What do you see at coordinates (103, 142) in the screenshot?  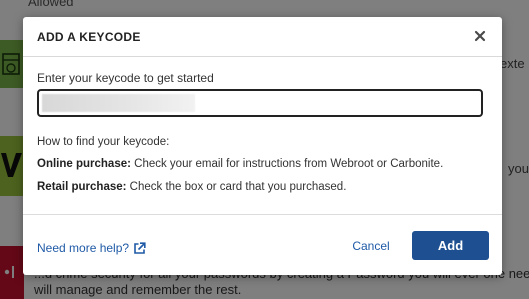 I see `help-heading: How to find your keycode:` at bounding box center [103, 142].